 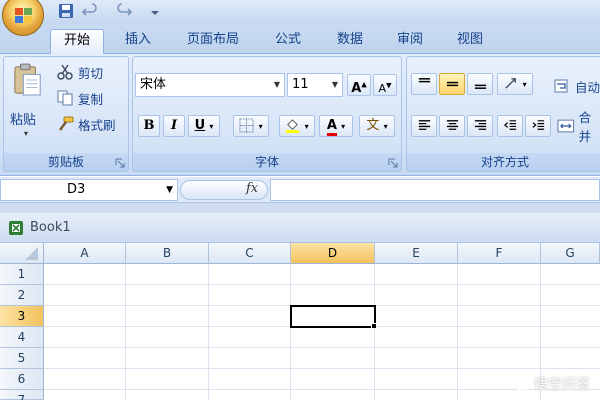 I want to click on increase-indent-button, so click(x=538, y=126).